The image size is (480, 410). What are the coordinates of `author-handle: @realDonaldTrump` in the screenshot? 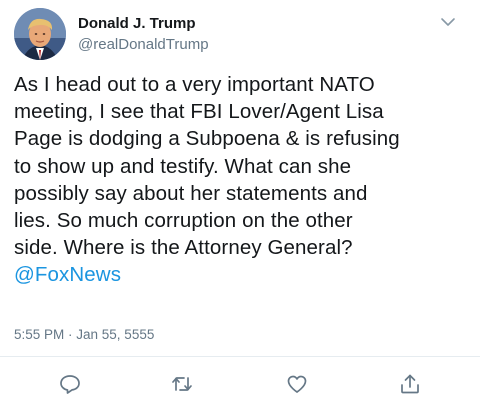 It's located at (143, 44).